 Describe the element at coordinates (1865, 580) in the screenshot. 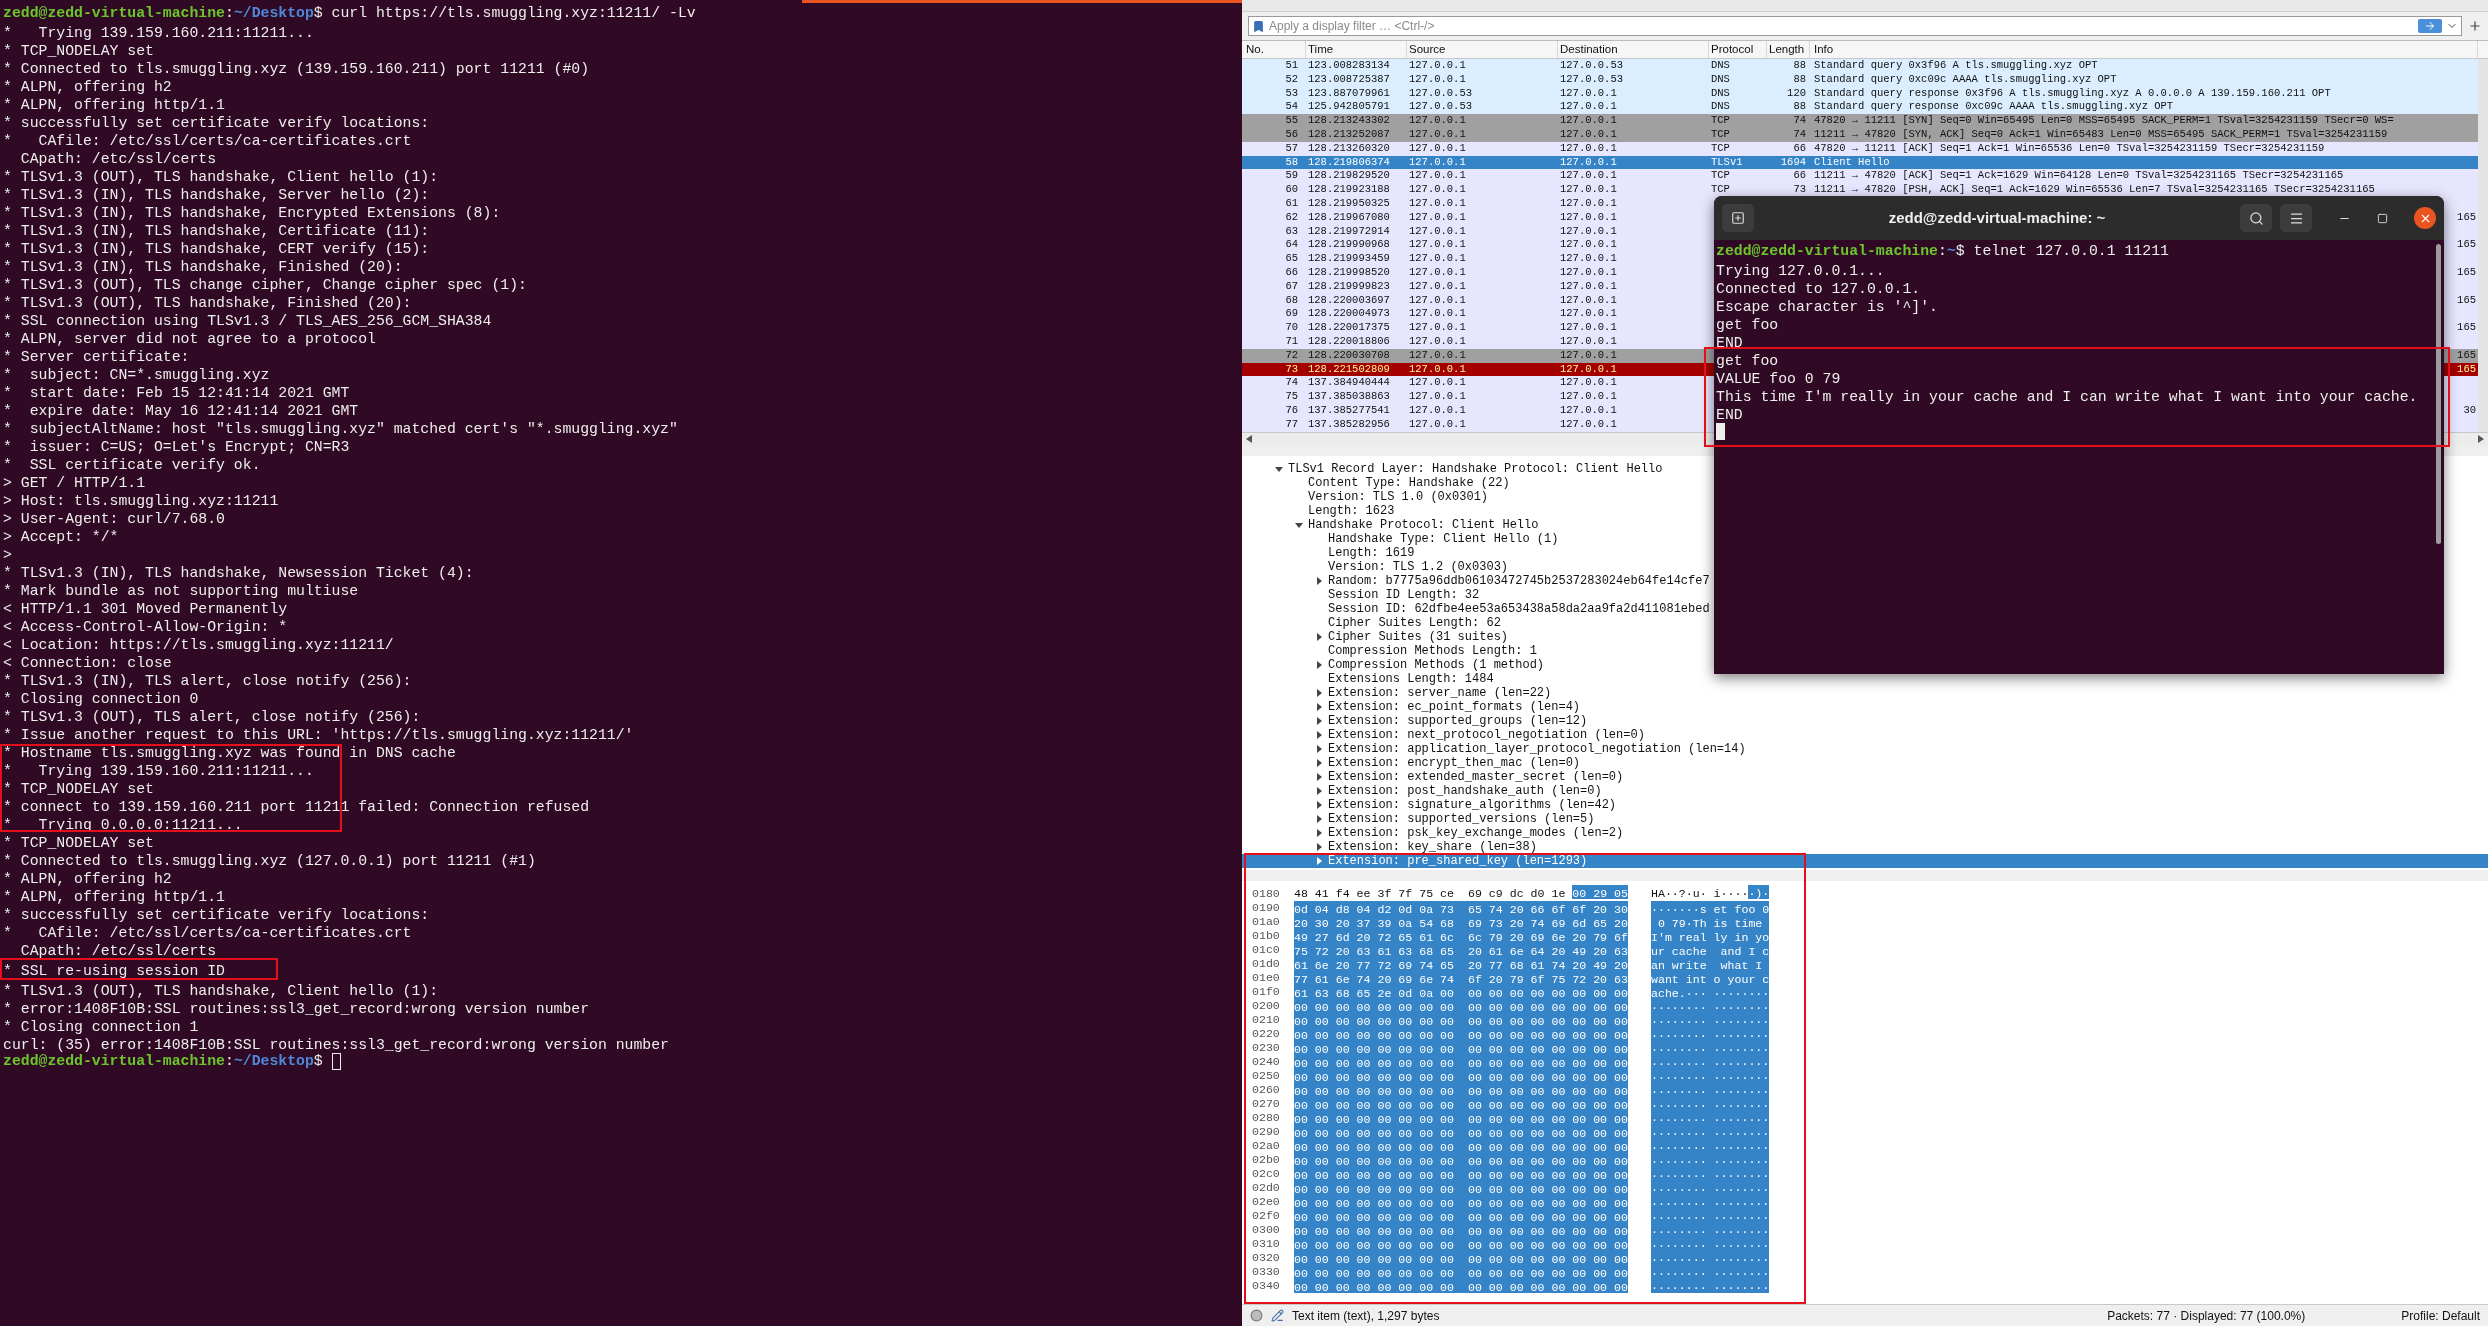

I see `tree-row: Random: b7775a96ddb06103472745b2537283024eb64fe14cfe7` at that location.